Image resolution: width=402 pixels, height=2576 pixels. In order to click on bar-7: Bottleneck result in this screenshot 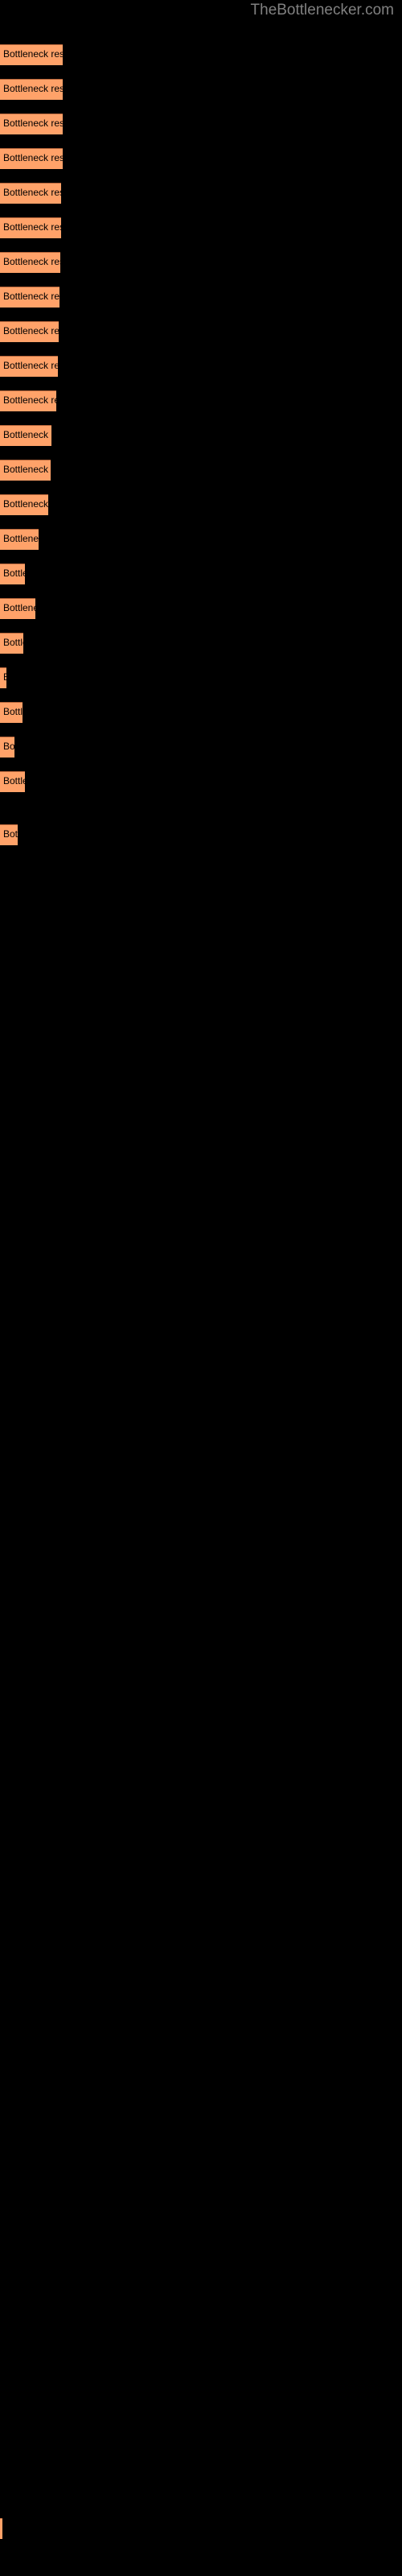, I will do `click(29, 297)`.